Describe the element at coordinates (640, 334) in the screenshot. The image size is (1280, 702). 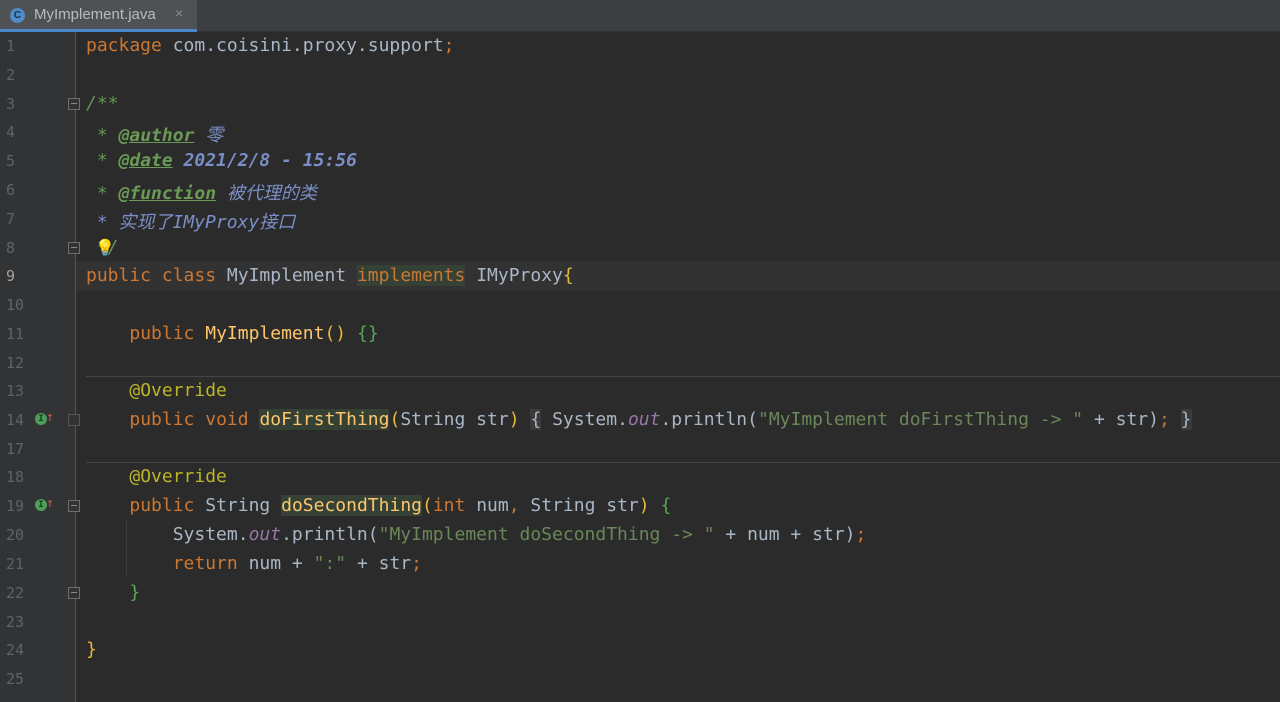
I see `code-line-11: 11 public MyImplement() {}` at that location.